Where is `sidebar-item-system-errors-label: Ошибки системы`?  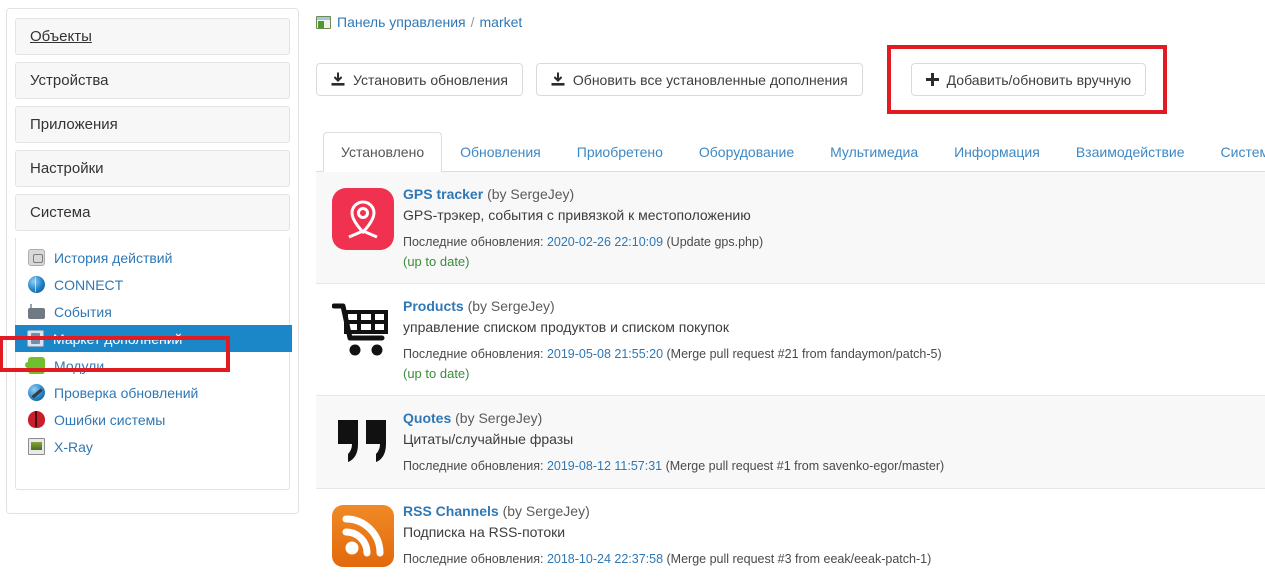
sidebar-item-system-errors-label: Ошибки системы is located at coordinates (110, 419).